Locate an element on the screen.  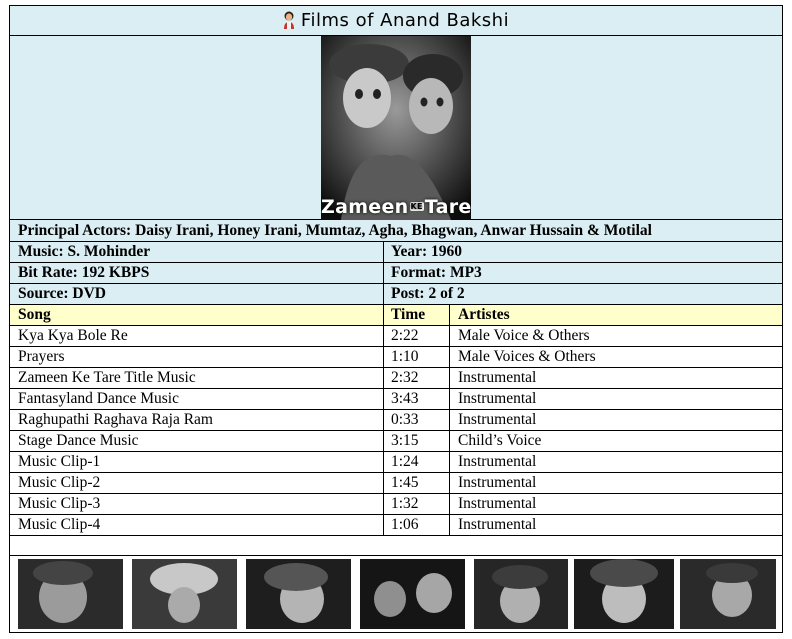
spacer-row is located at coordinates (396, 546).